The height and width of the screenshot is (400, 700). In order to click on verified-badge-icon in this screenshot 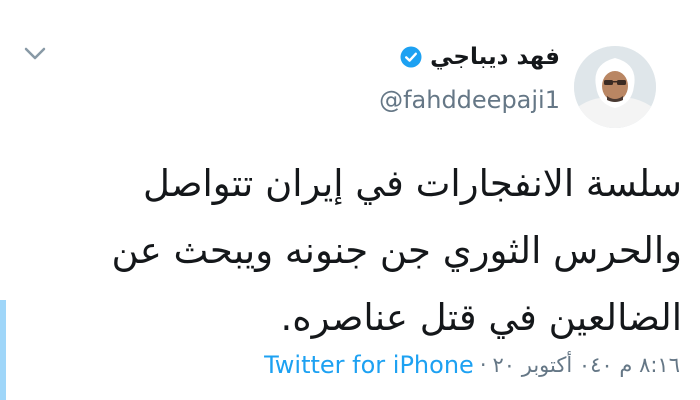, I will do `click(411, 57)`.